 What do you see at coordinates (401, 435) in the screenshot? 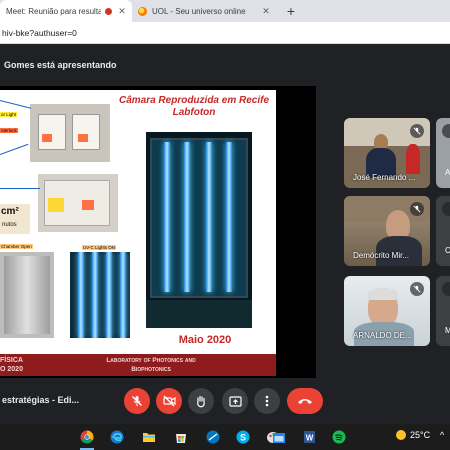
I see `sun-icon` at bounding box center [401, 435].